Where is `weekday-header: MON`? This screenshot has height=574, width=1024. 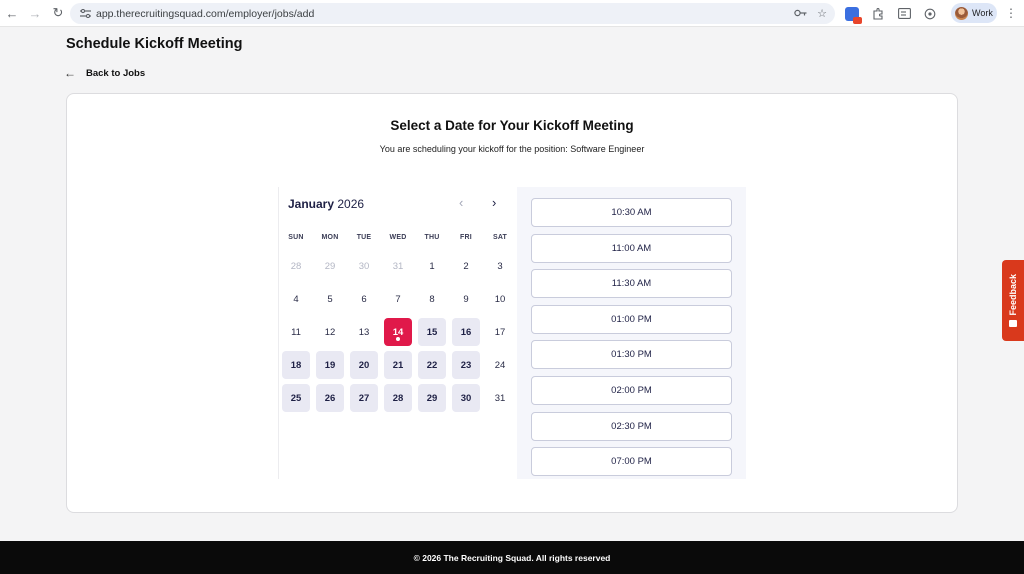
weekday-header: MON is located at coordinates (330, 237).